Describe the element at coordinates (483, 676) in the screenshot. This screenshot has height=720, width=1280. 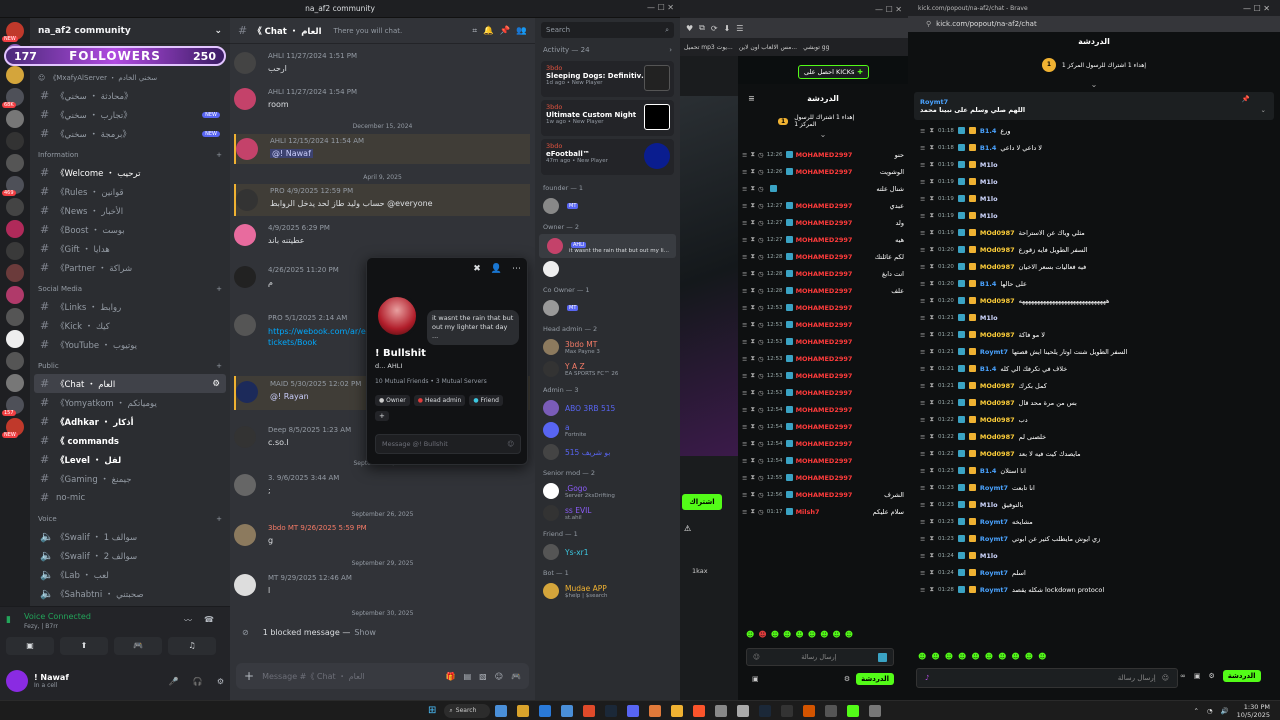
I see `sticker-icon: ▧` at that location.